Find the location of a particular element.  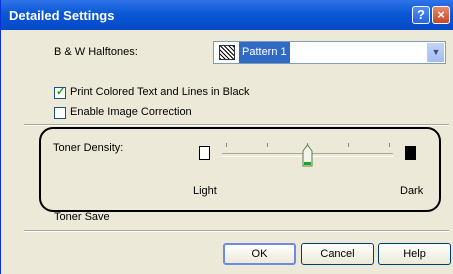

title-help-button: ? is located at coordinates (421, 15).